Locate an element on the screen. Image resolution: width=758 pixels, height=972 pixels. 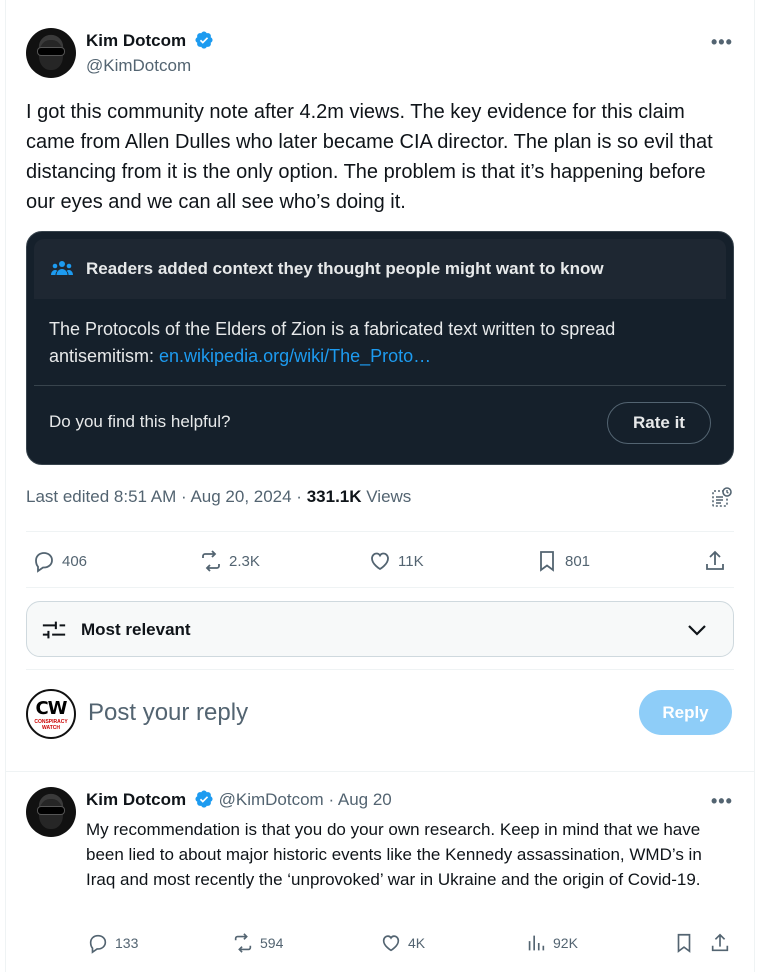
reply-button: Reply is located at coordinates (685, 712).